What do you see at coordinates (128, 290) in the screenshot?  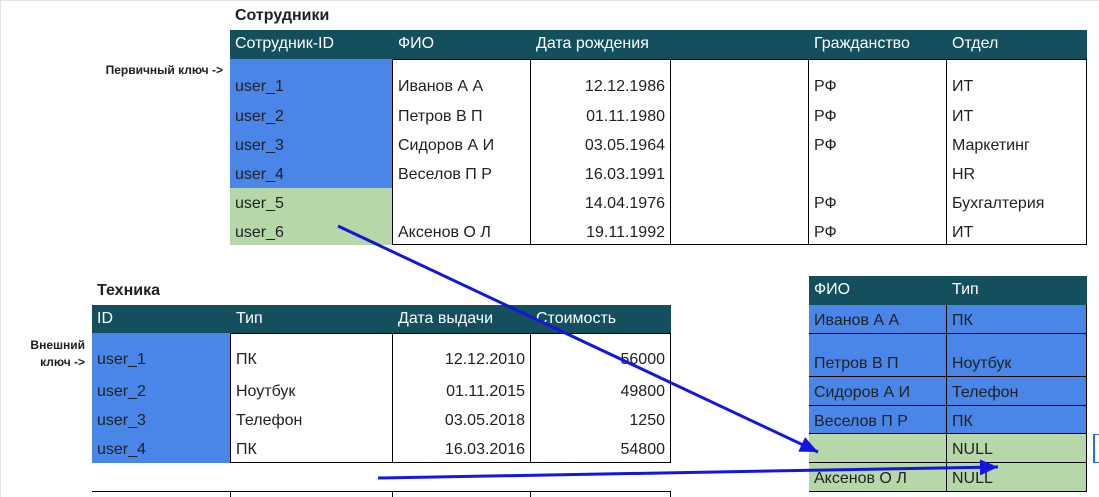 I see `equipment-table-title: Техника` at bounding box center [128, 290].